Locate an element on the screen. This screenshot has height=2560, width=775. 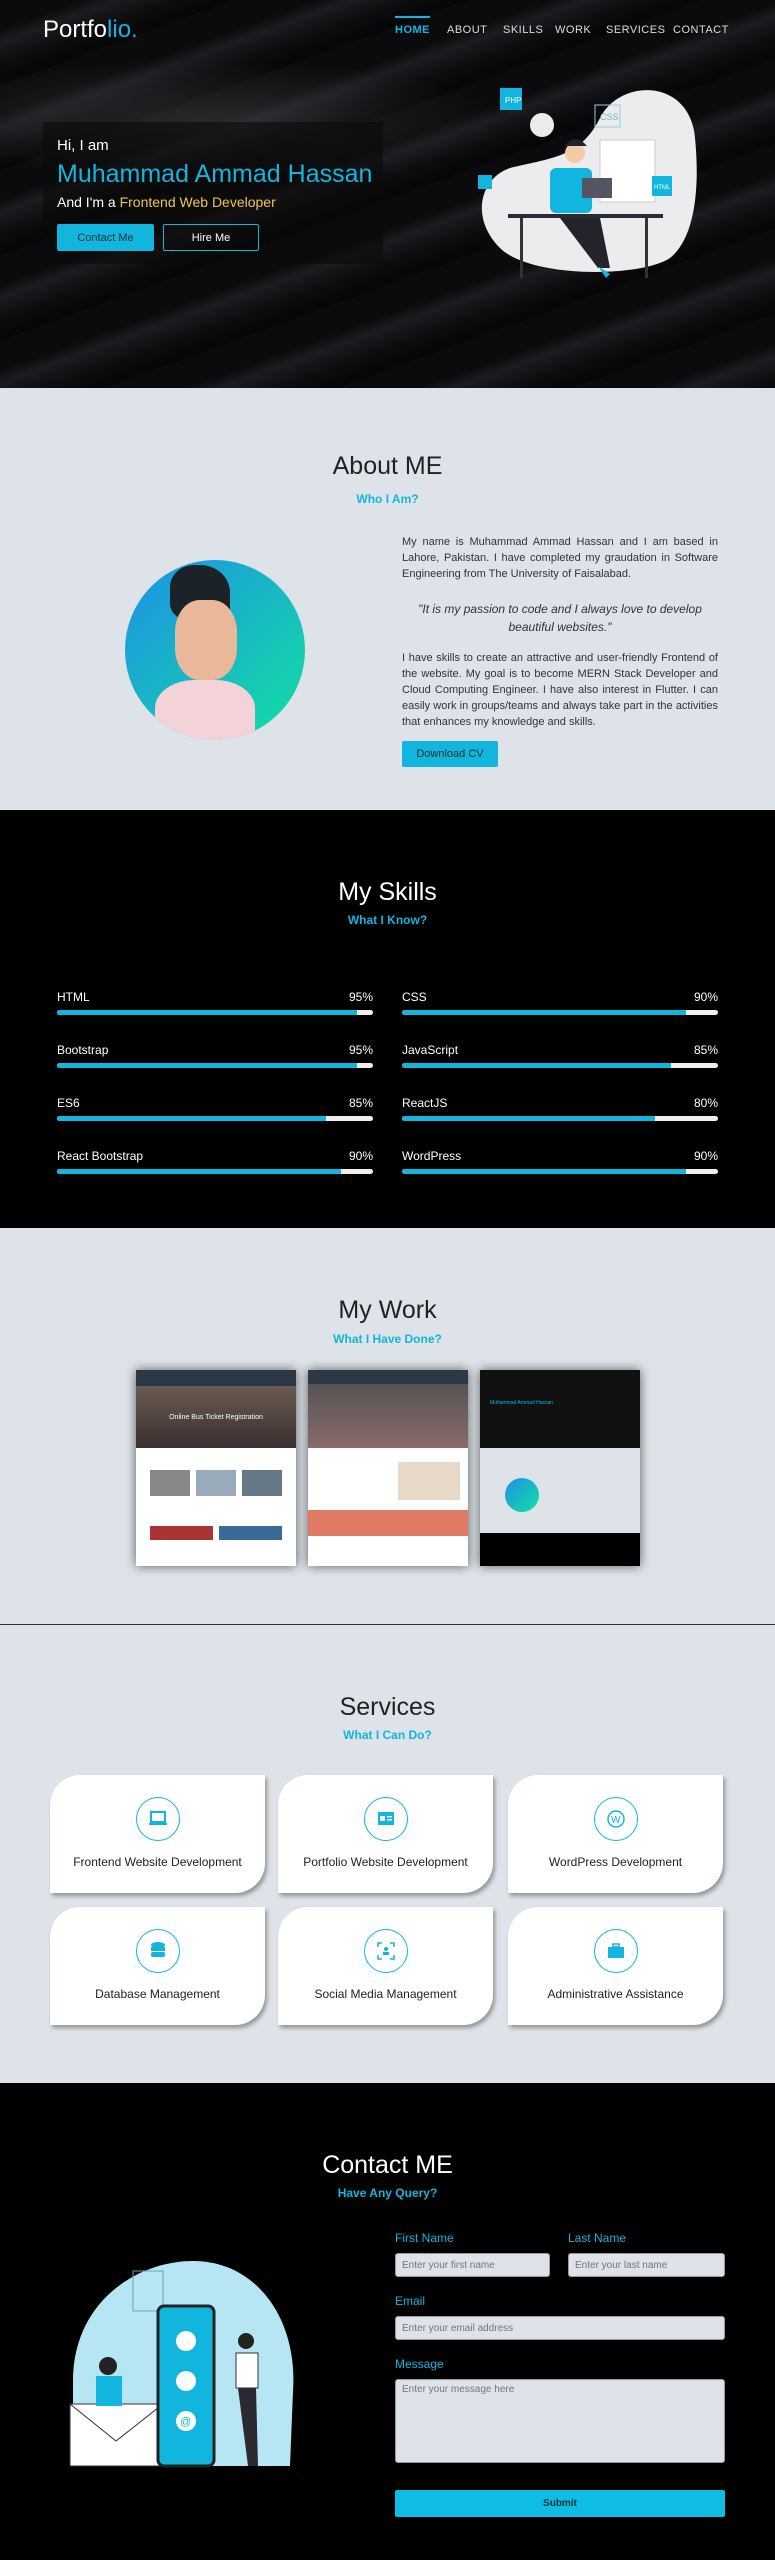
skill-name: React Bootstrap is located at coordinates (100, 1156).